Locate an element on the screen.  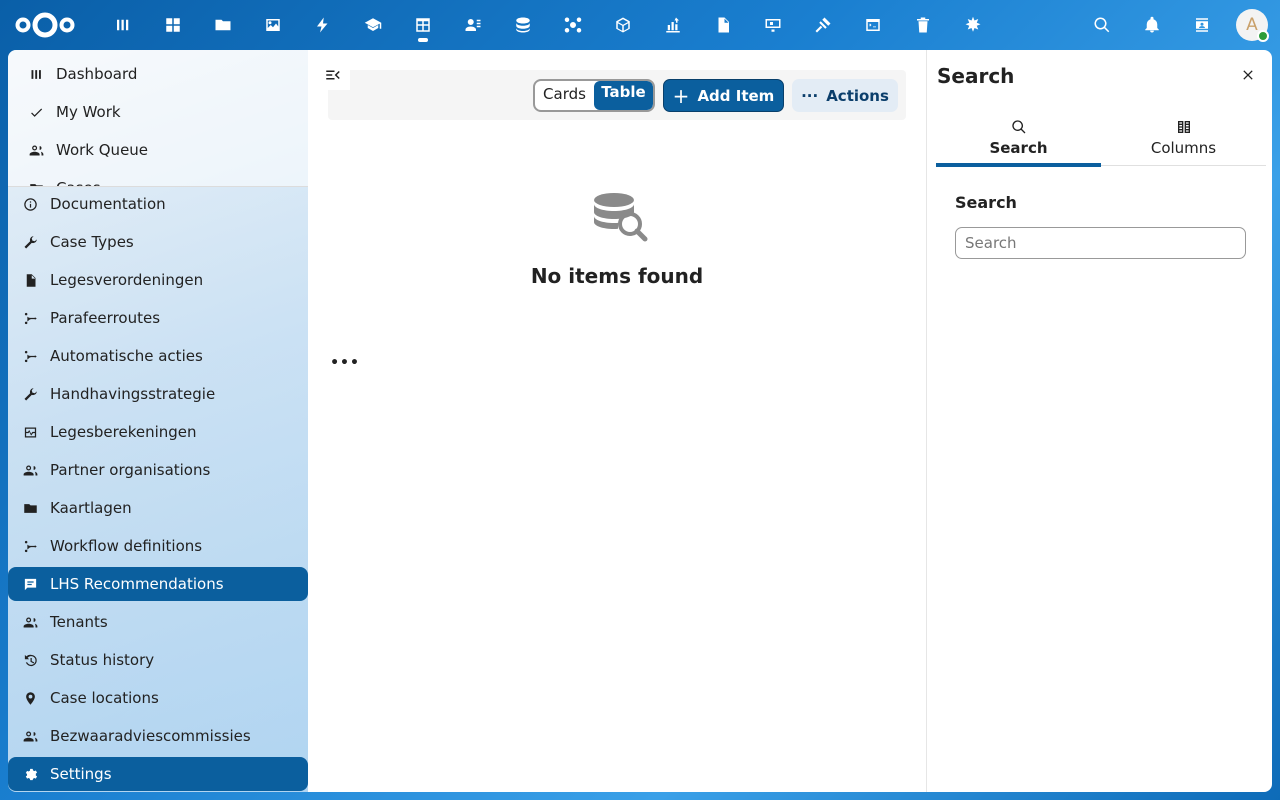
app-menu-item-folder is located at coordinates (223, 25).